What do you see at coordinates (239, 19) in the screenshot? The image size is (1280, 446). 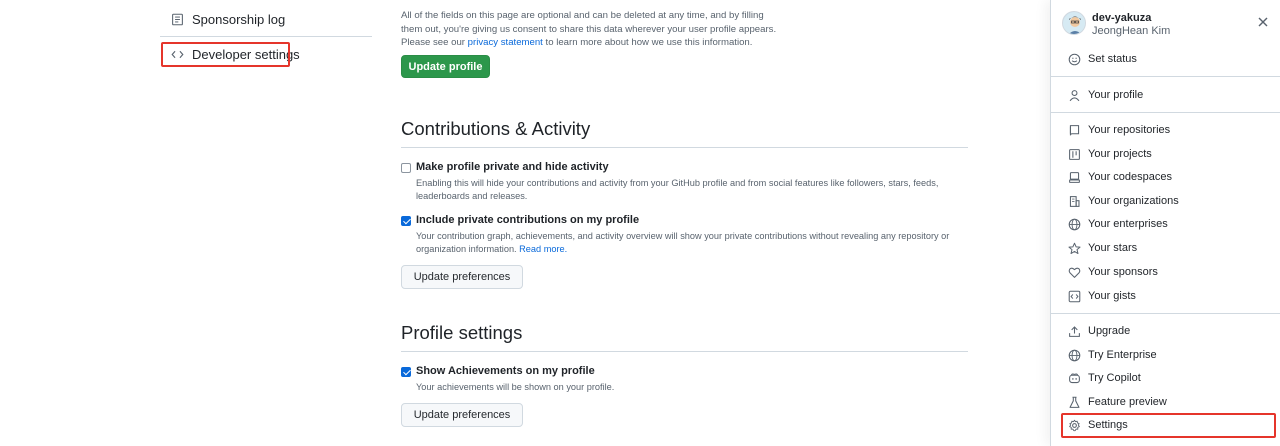 I see `sidebar-item-label: Sponsorship log` at bounding box center [239, 19].